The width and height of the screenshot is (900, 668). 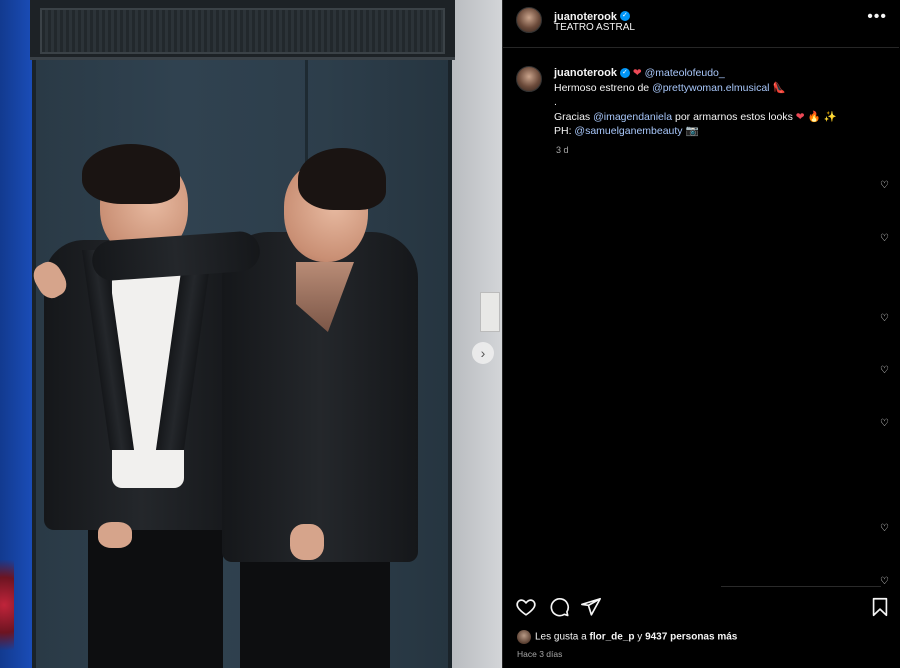 I want to click on next-photo-button: ›, so click(x=483, y=353).